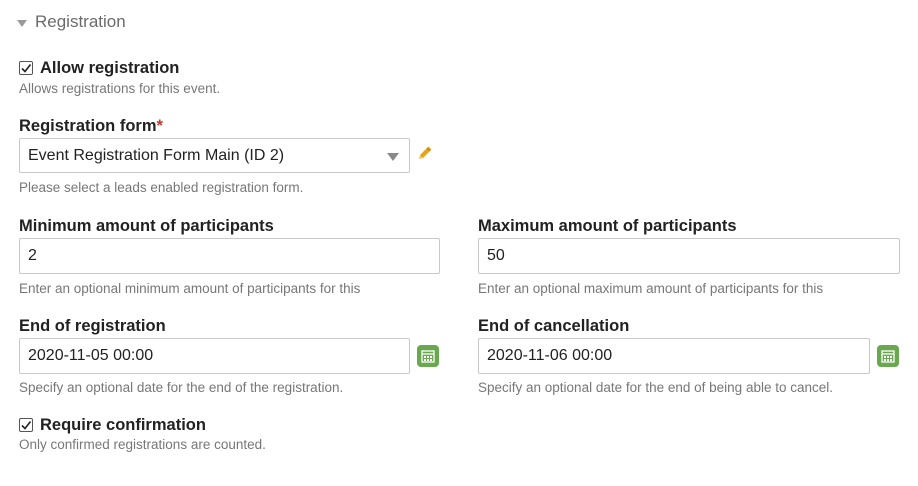  I want to click on caret-down-icon, so click(22, 23).